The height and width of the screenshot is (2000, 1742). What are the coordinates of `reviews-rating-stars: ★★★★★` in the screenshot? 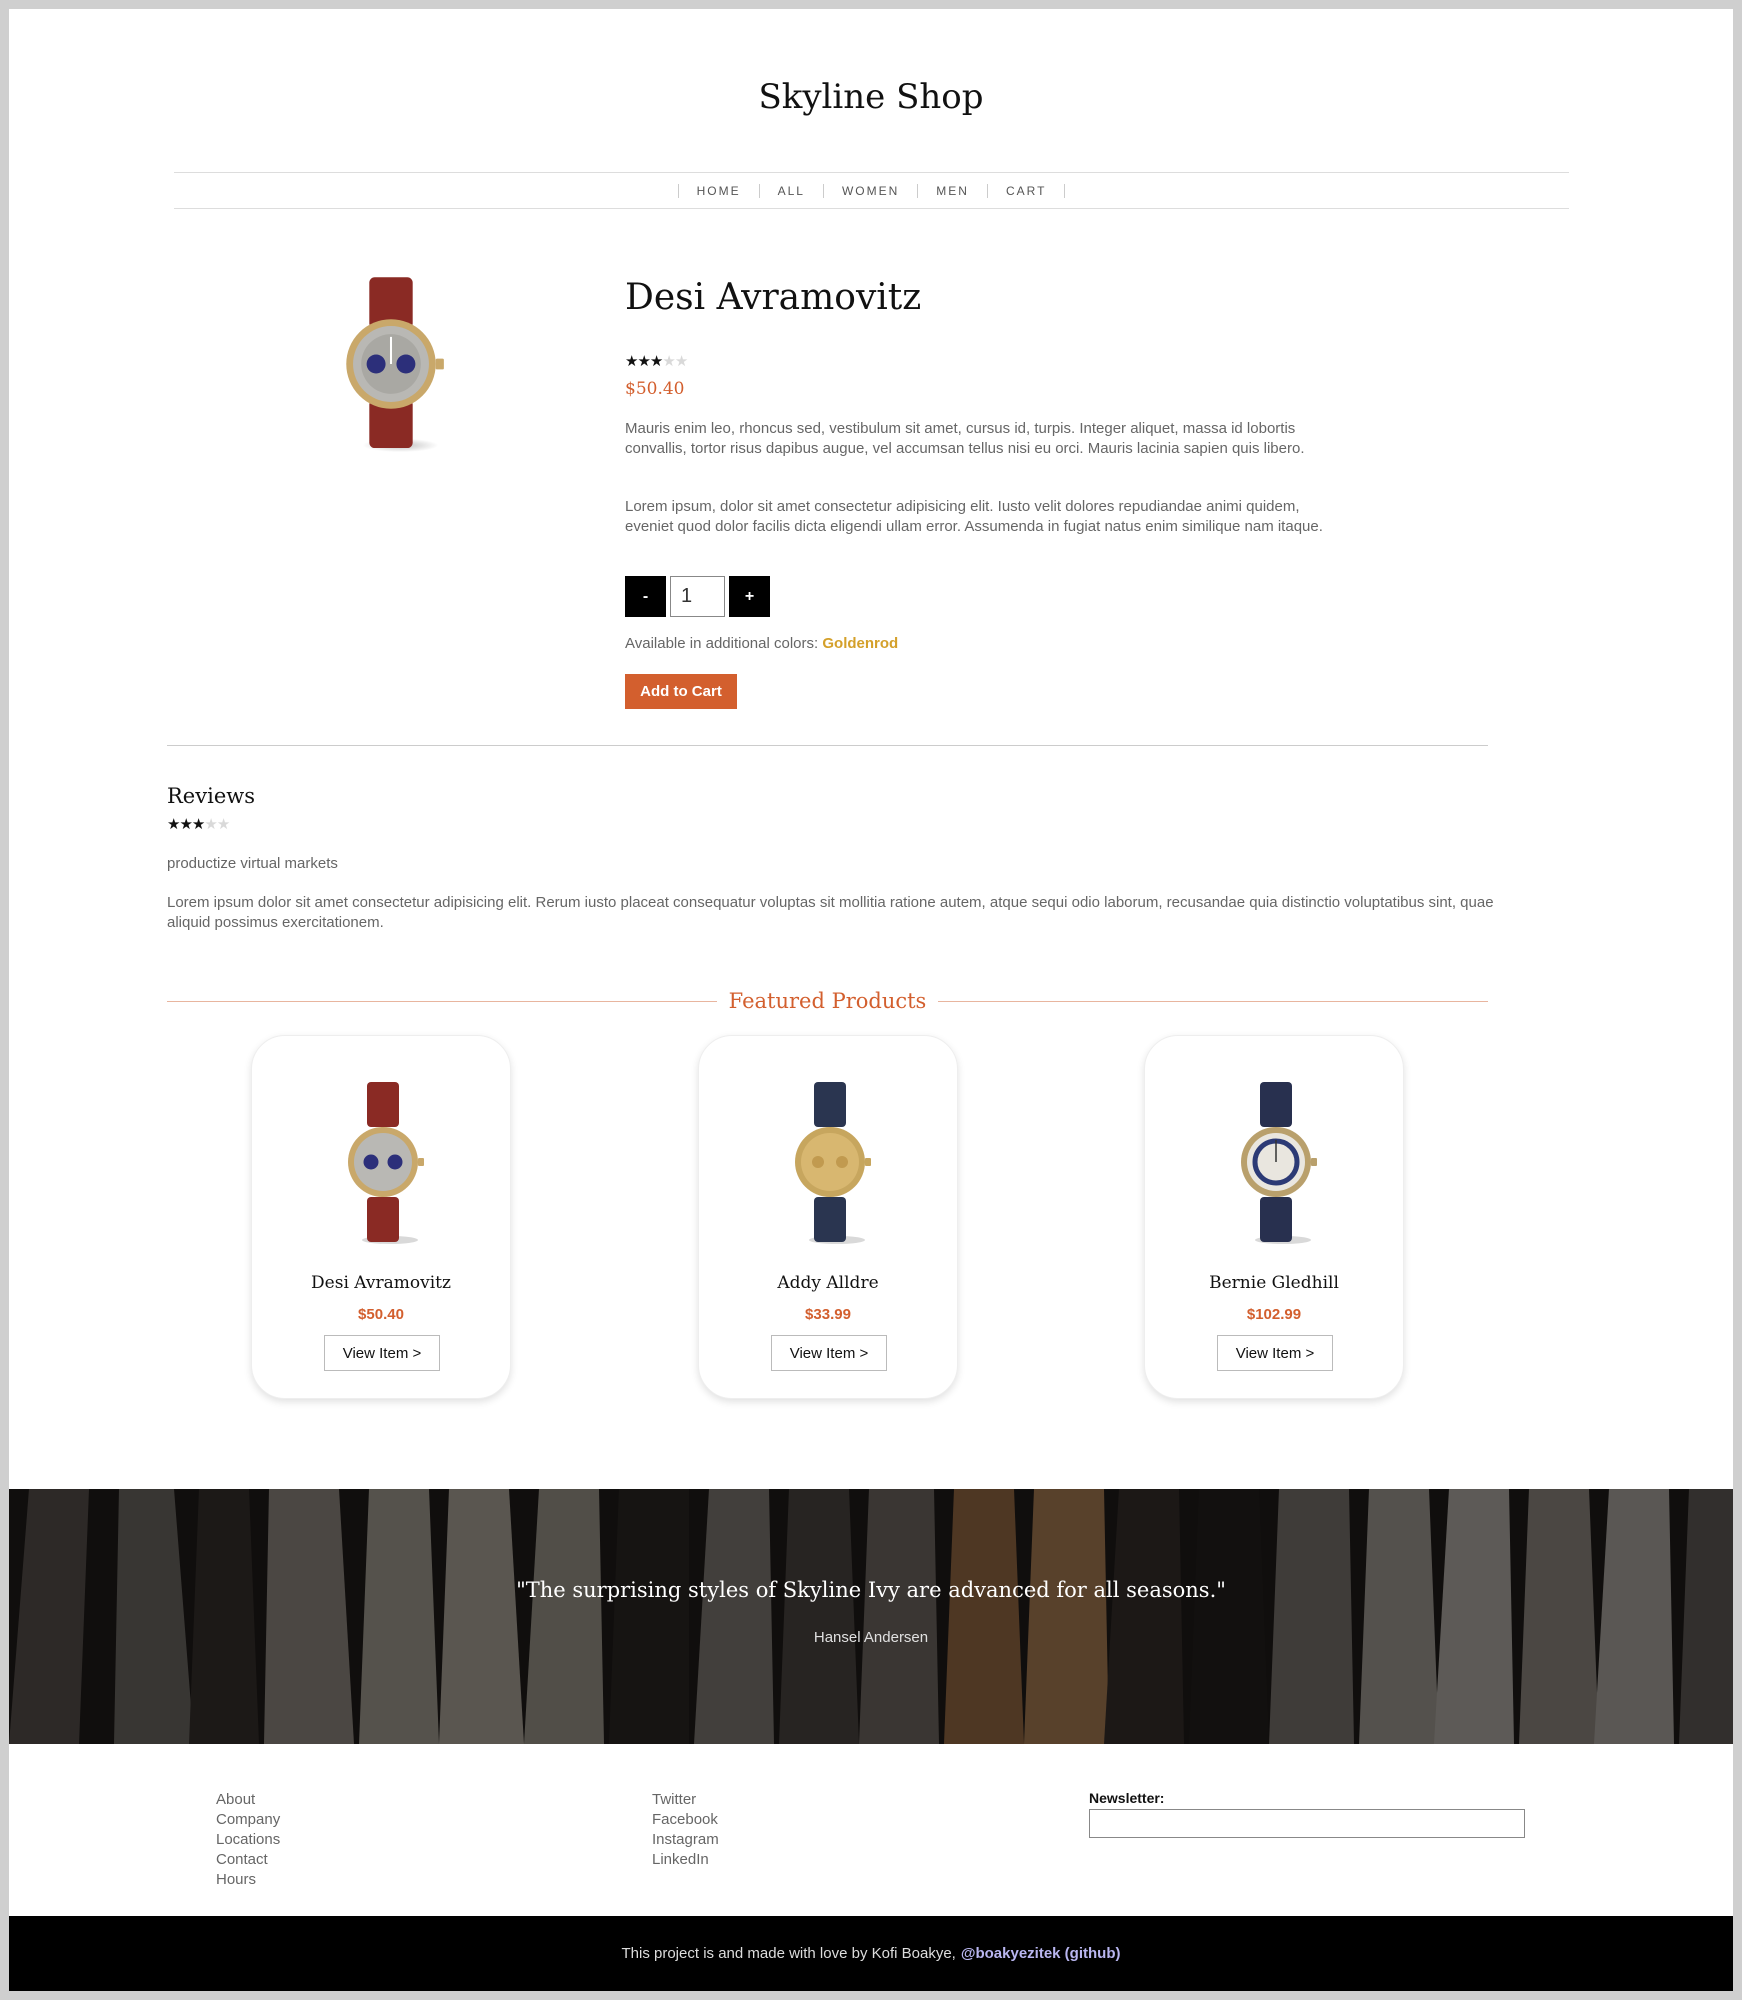 It's located at (198, 824).